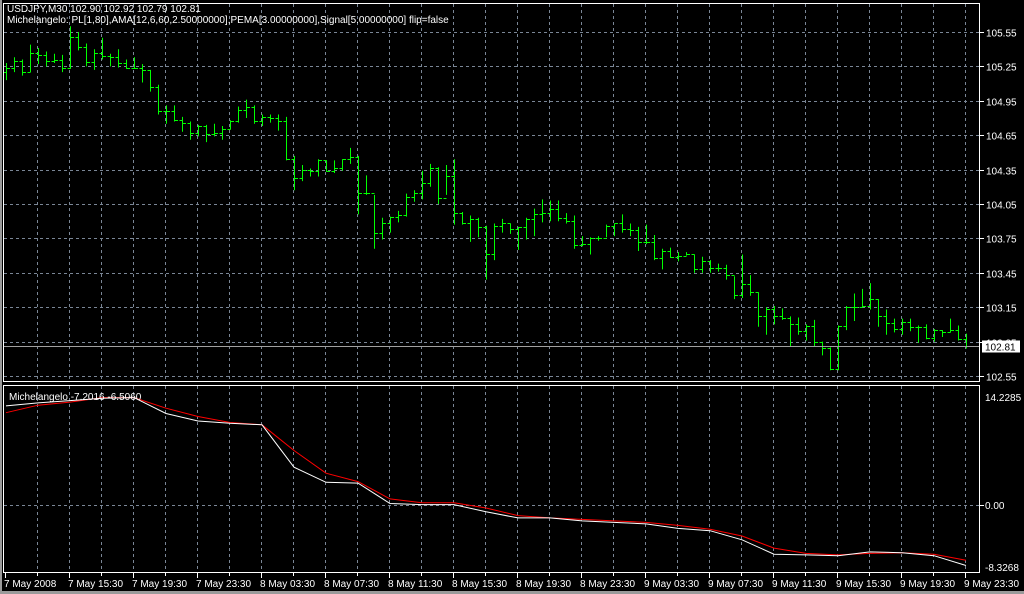 The height and width of the screenshot is (594, 1024). Describe the element at coordinates (223, 584) in the screenshot. I see `time-axis-label: 7 May 23:30` at that location.